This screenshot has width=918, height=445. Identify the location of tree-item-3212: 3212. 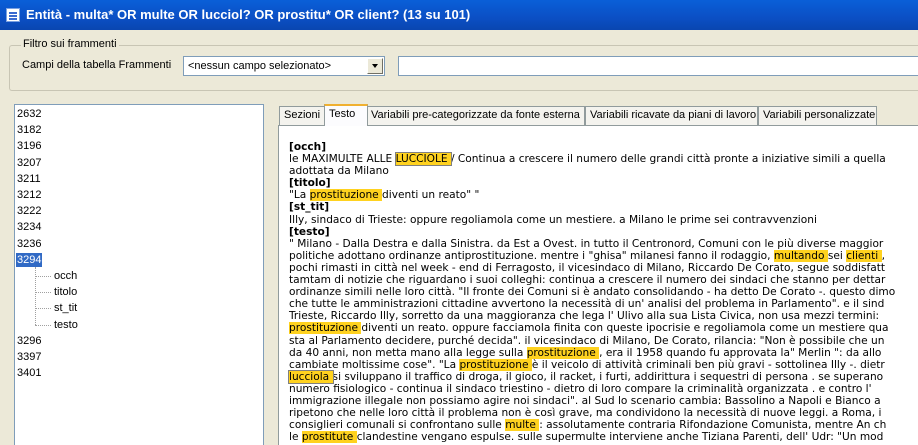
(29, 195).